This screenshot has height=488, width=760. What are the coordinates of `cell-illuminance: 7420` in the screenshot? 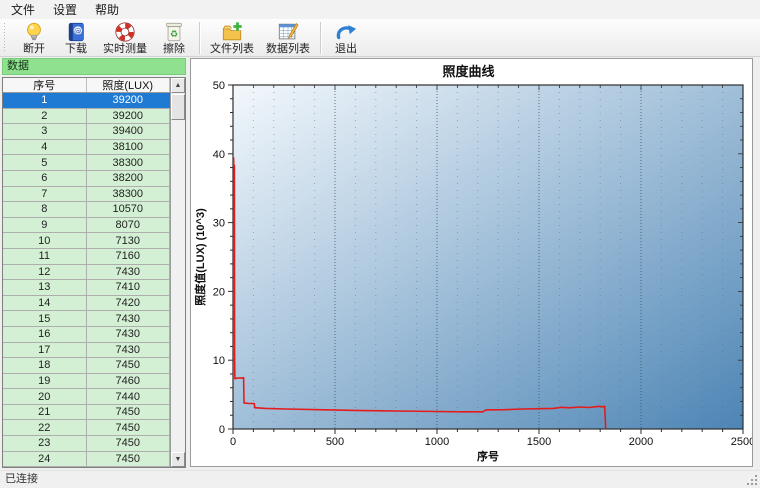 It's located at (128, 303).